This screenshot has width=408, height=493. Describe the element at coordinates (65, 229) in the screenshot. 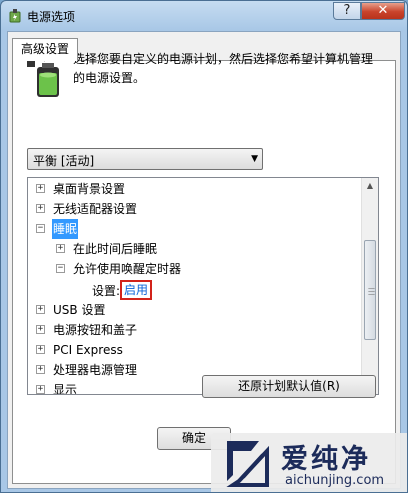

I see `tree-item-label-selected: 睡眠` at that location.